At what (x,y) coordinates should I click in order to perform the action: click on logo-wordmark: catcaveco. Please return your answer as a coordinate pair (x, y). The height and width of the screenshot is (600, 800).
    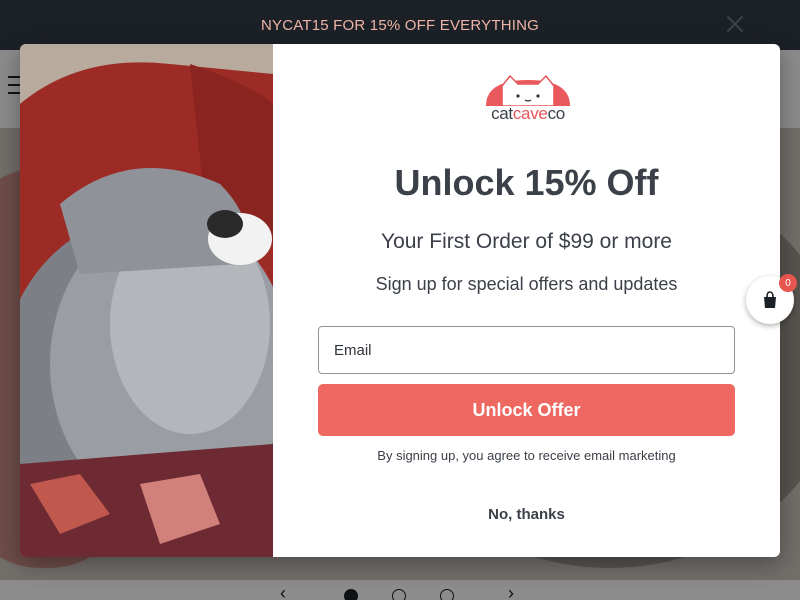
    Looking at the image, I should click on (528, 113).